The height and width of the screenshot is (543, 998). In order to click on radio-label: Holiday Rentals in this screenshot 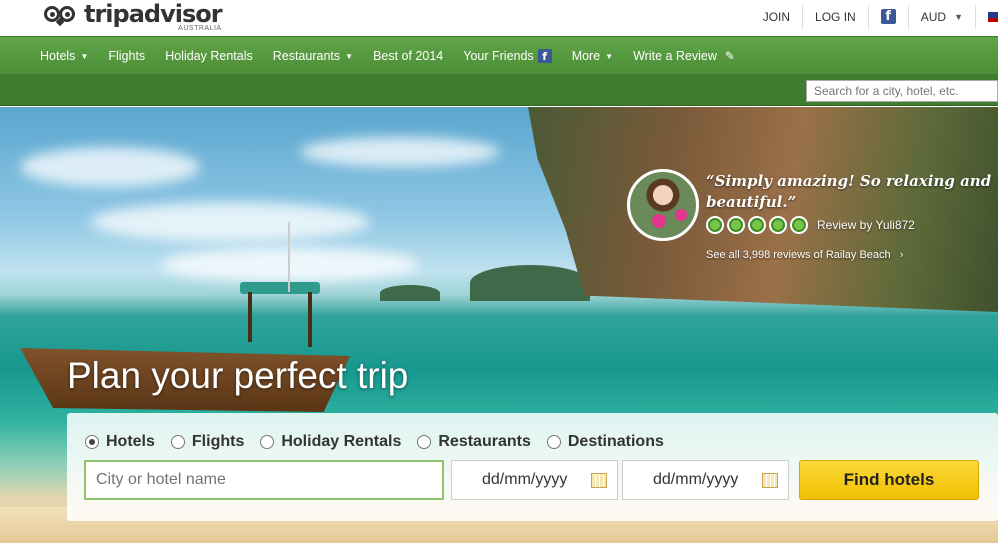, I will do `click(341, 441)`.